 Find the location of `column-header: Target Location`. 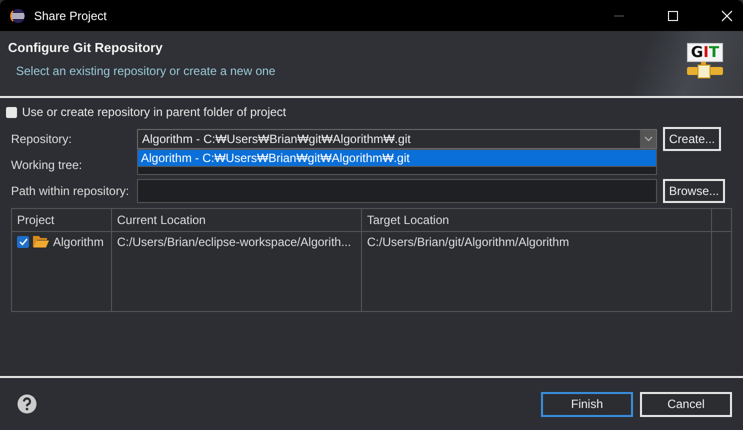

column-header: Target Location is located at coordinates (537, 220).